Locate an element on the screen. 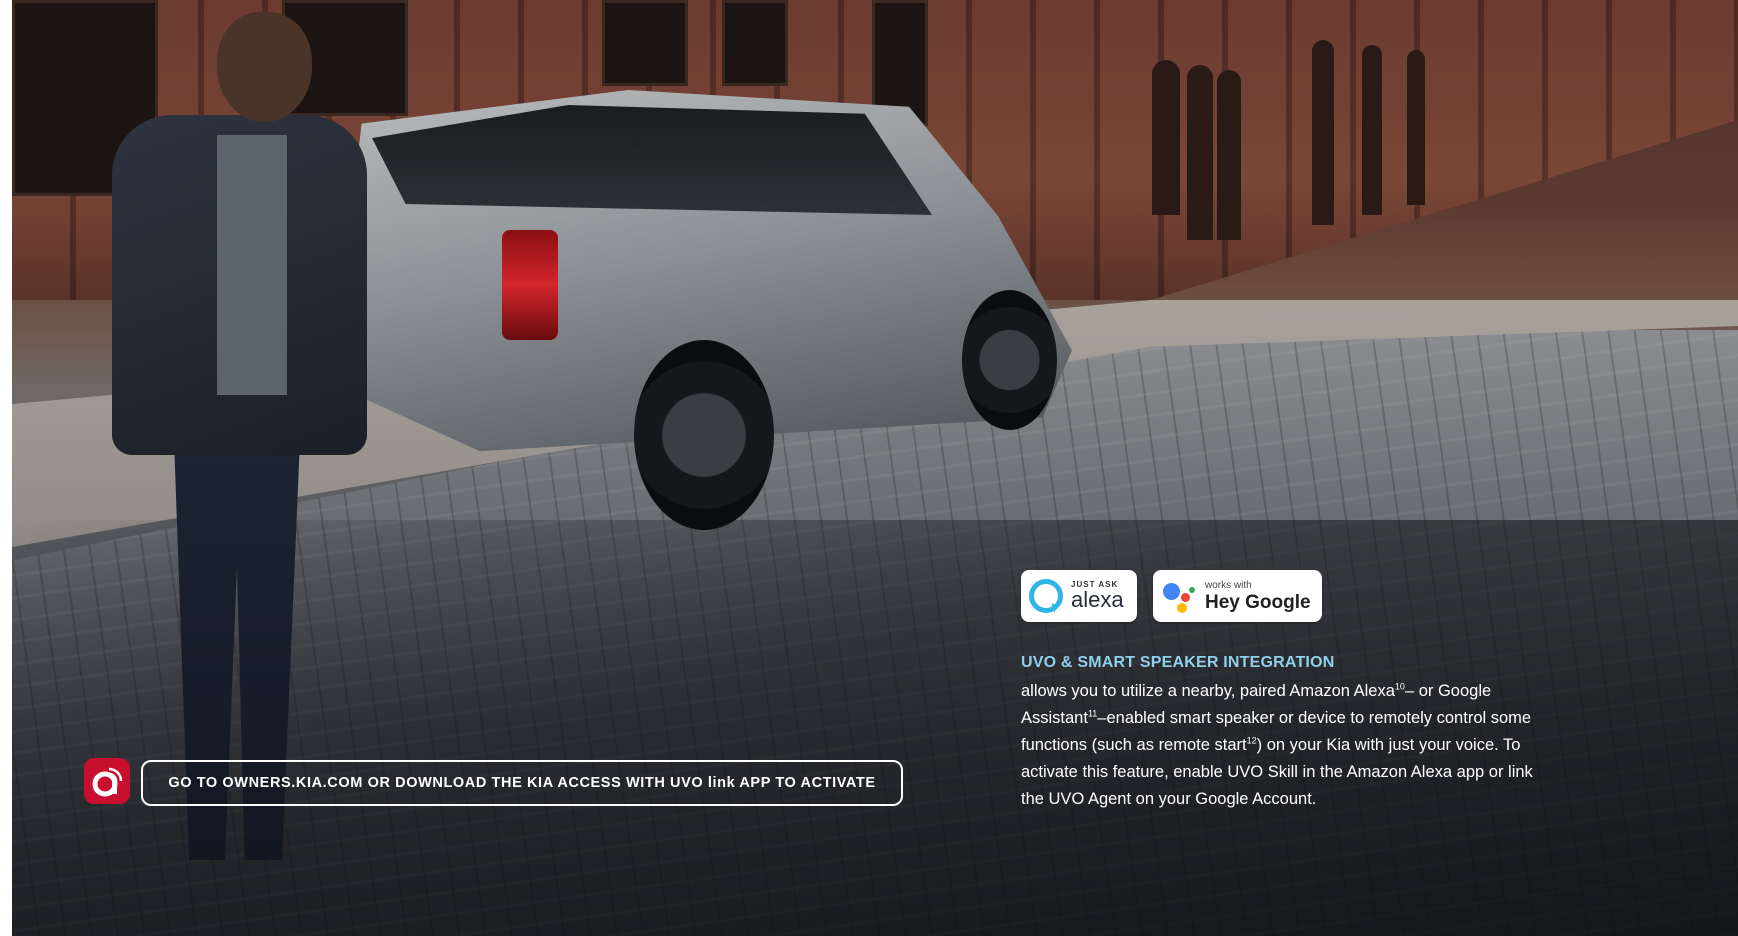 This screenshot has width=1738, height=936. feature-title: UVO & SMART SPEAKER INTEGRATION is located at coordinates (1178, 662).